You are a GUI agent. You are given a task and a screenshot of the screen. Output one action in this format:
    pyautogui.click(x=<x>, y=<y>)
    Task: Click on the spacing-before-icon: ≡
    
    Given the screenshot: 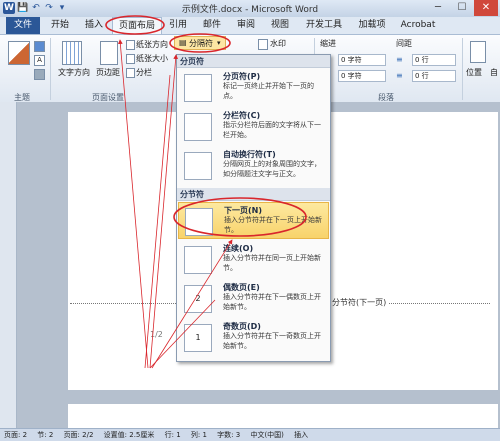 What is the action you would take?
    pyautogui.click(x=399, y=59)
    